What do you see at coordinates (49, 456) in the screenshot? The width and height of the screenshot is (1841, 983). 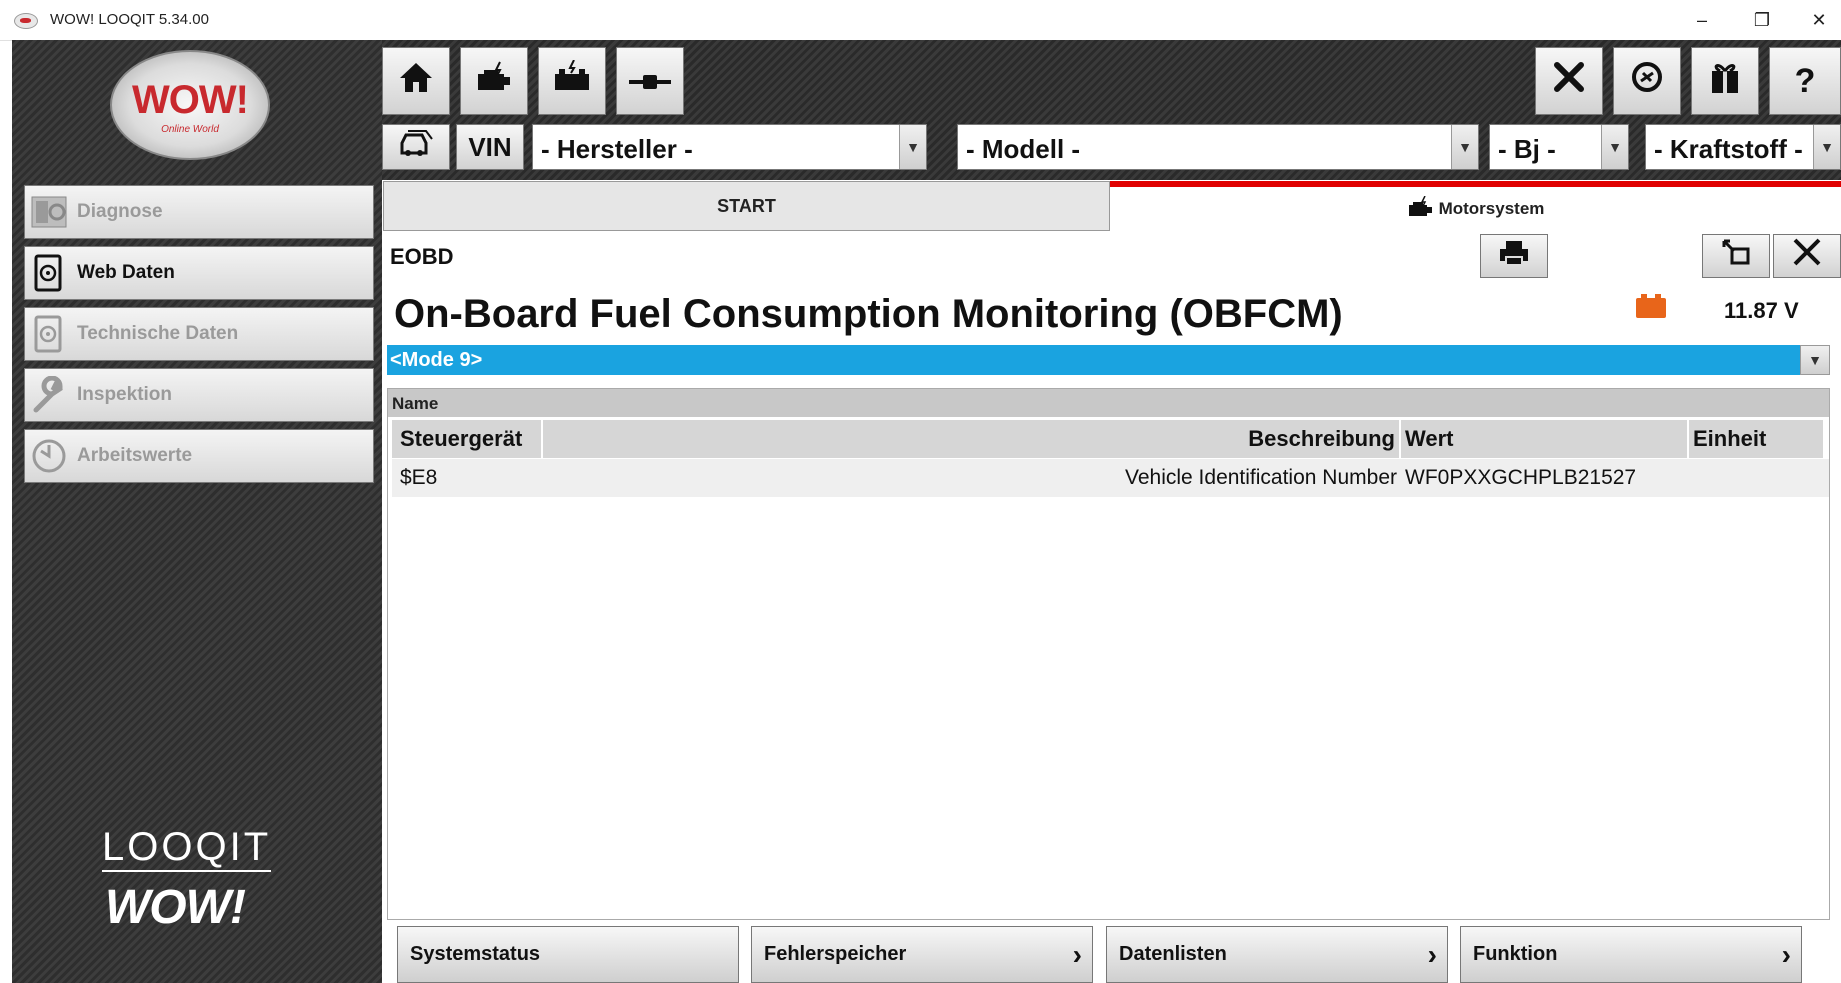 I see `clock-icon` at bounding box center [49, 456].